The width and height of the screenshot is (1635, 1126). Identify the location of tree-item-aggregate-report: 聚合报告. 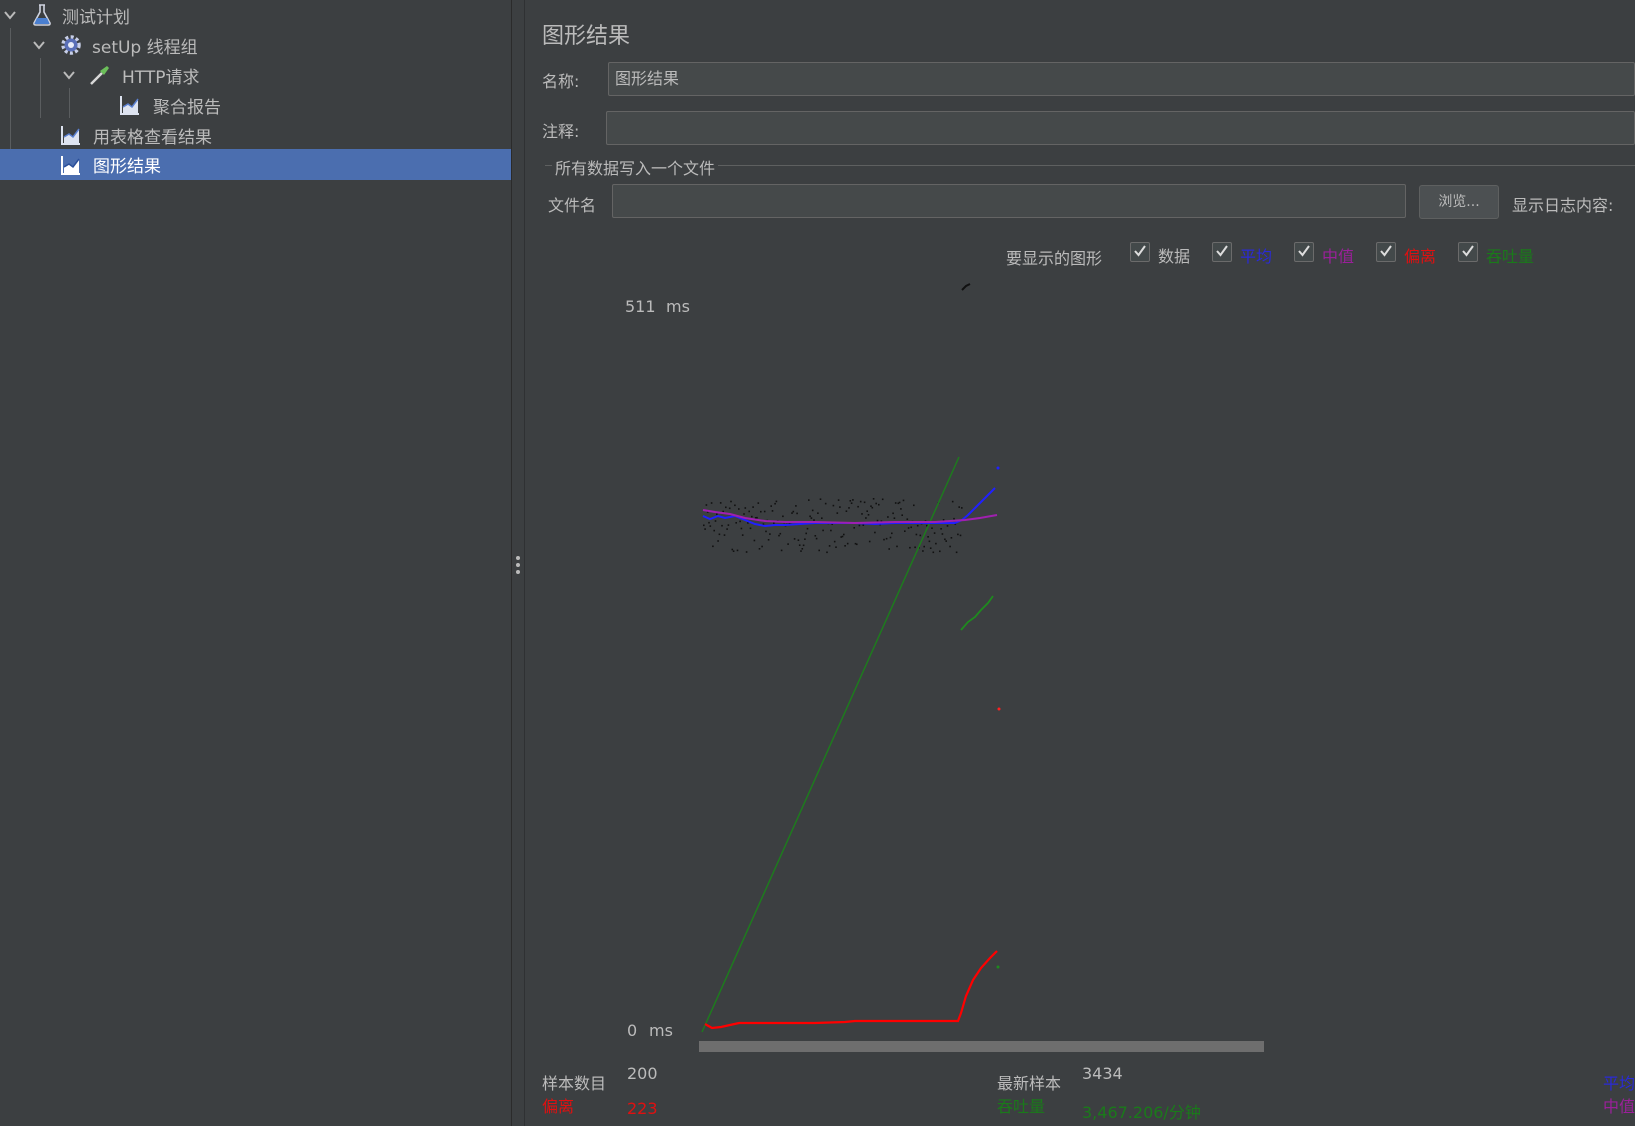
(255, 105).